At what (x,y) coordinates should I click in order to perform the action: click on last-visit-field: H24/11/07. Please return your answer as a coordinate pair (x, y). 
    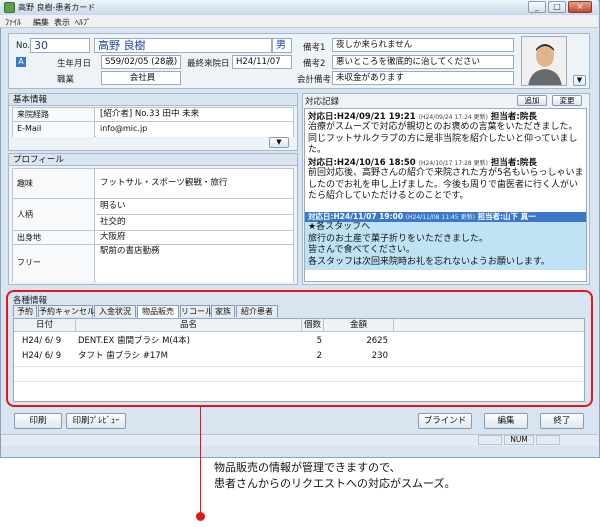
    Looking at the image, I should click on (262, 62).